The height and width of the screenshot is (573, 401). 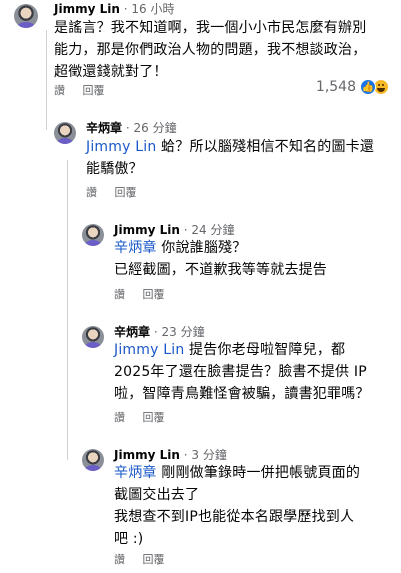 What do you see at coordinates (241, 158) in the screenshot?
I see `comment-text: Jimmy Lin 蛤？所以腦殘相信不知名的圖卡還 能驕傲？` at bounding box center [241, 158].